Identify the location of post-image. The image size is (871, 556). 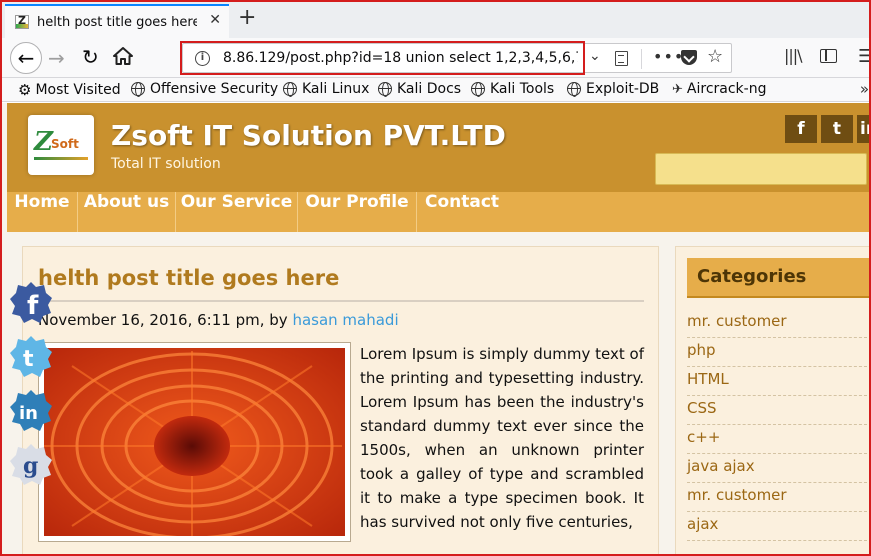
(194, 442).